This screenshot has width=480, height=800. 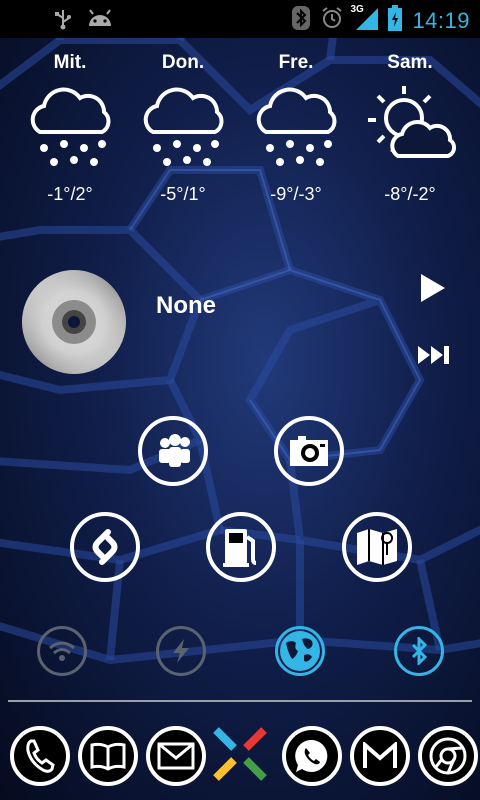 What do you see at coordinates (70, 62) in the screenshot?
I see `weather-day-label: Mit.` at bounding box center [70, 62].